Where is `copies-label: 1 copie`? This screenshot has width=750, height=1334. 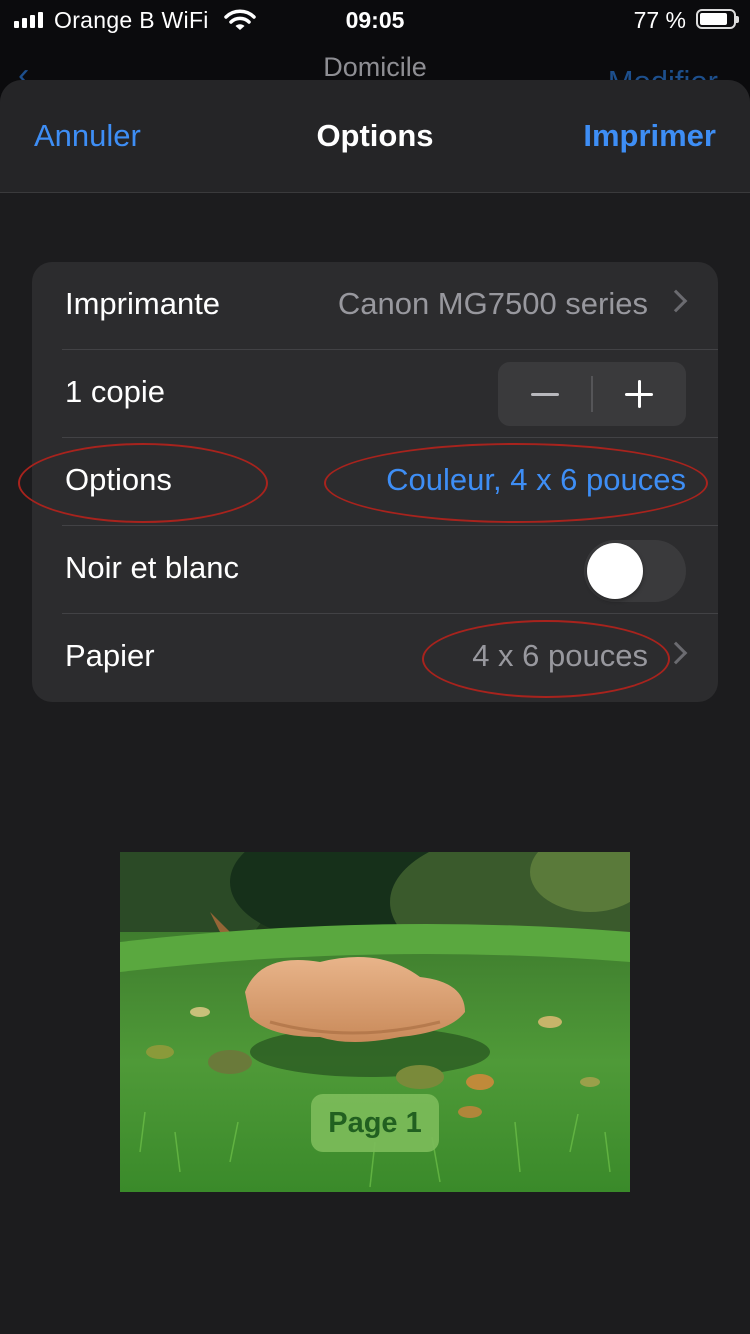
copies-label: 1 copie is located at coordinates (115, 391).